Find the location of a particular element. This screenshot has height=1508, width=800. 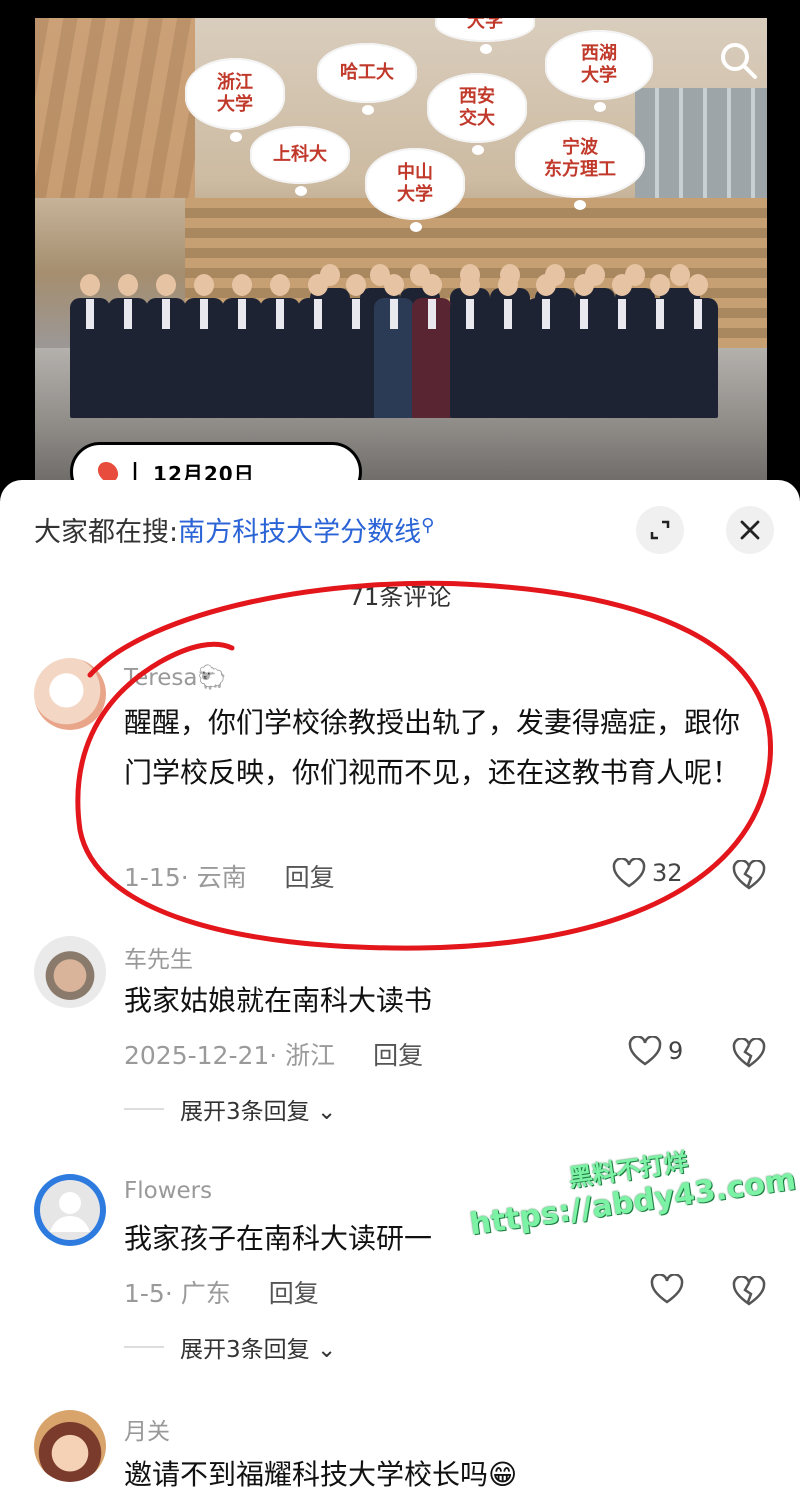

username: Teresa🐑 is located at coordinates (175, 677).